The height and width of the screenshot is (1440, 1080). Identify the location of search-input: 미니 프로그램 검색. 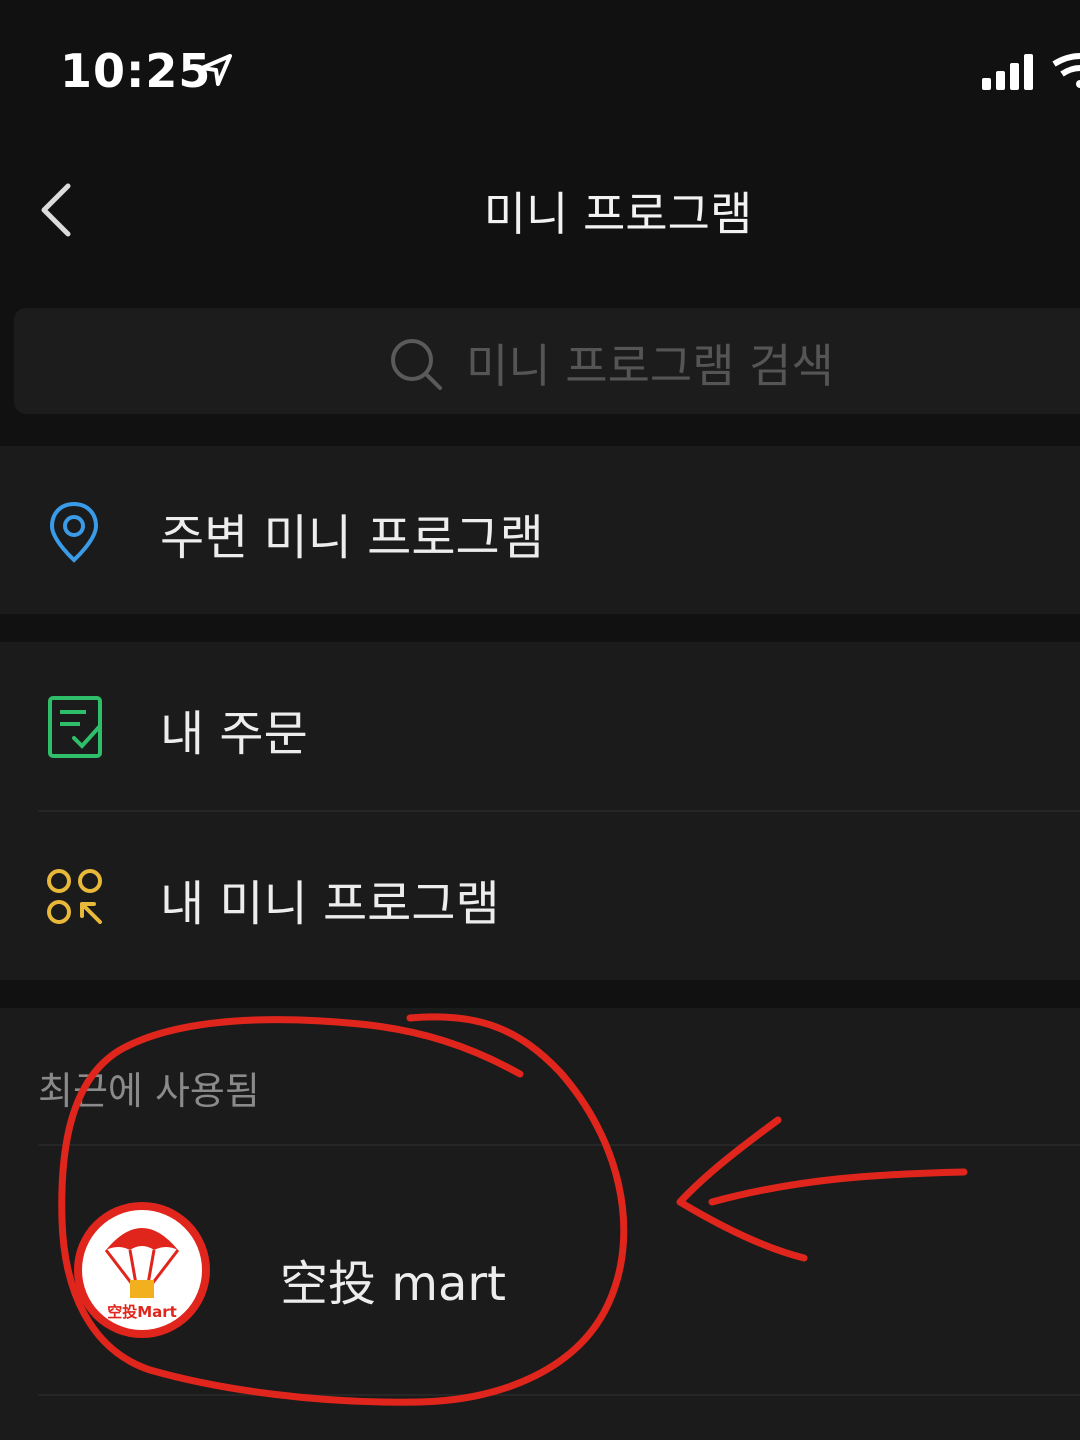
(547, 361).